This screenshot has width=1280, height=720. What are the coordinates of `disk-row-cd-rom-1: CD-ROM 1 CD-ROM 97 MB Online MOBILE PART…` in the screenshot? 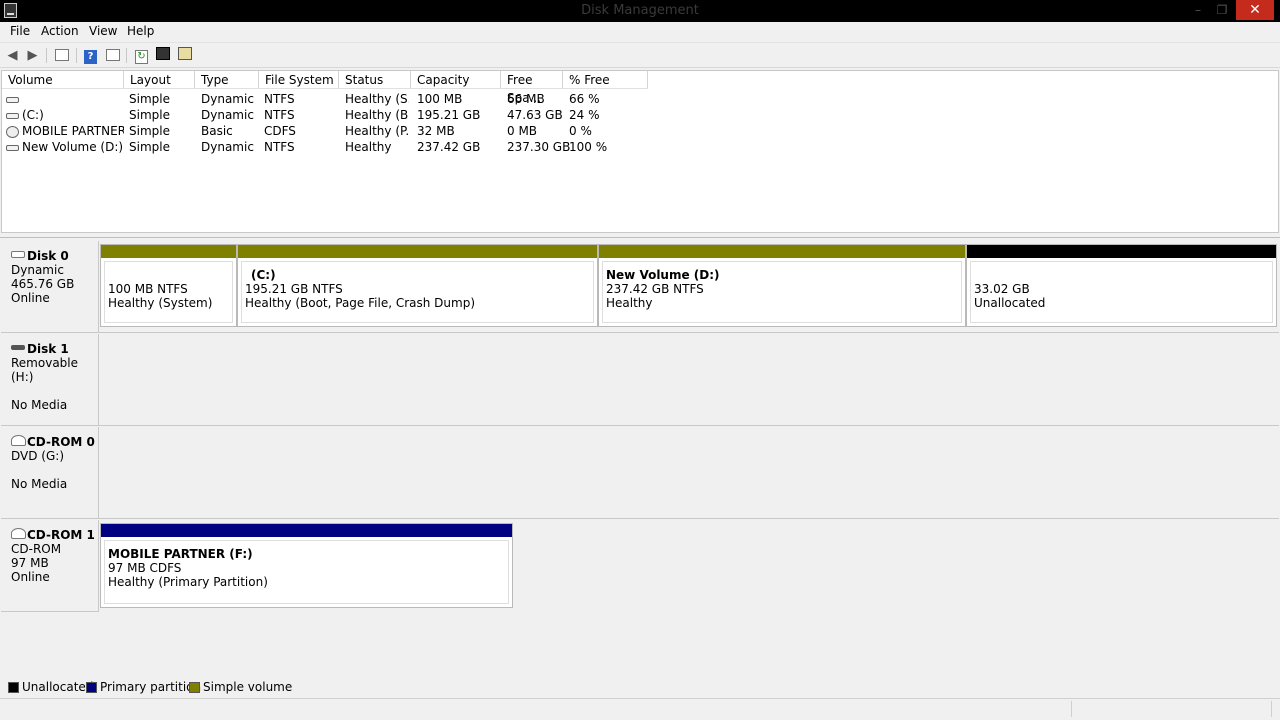 It's located at (641, 566).